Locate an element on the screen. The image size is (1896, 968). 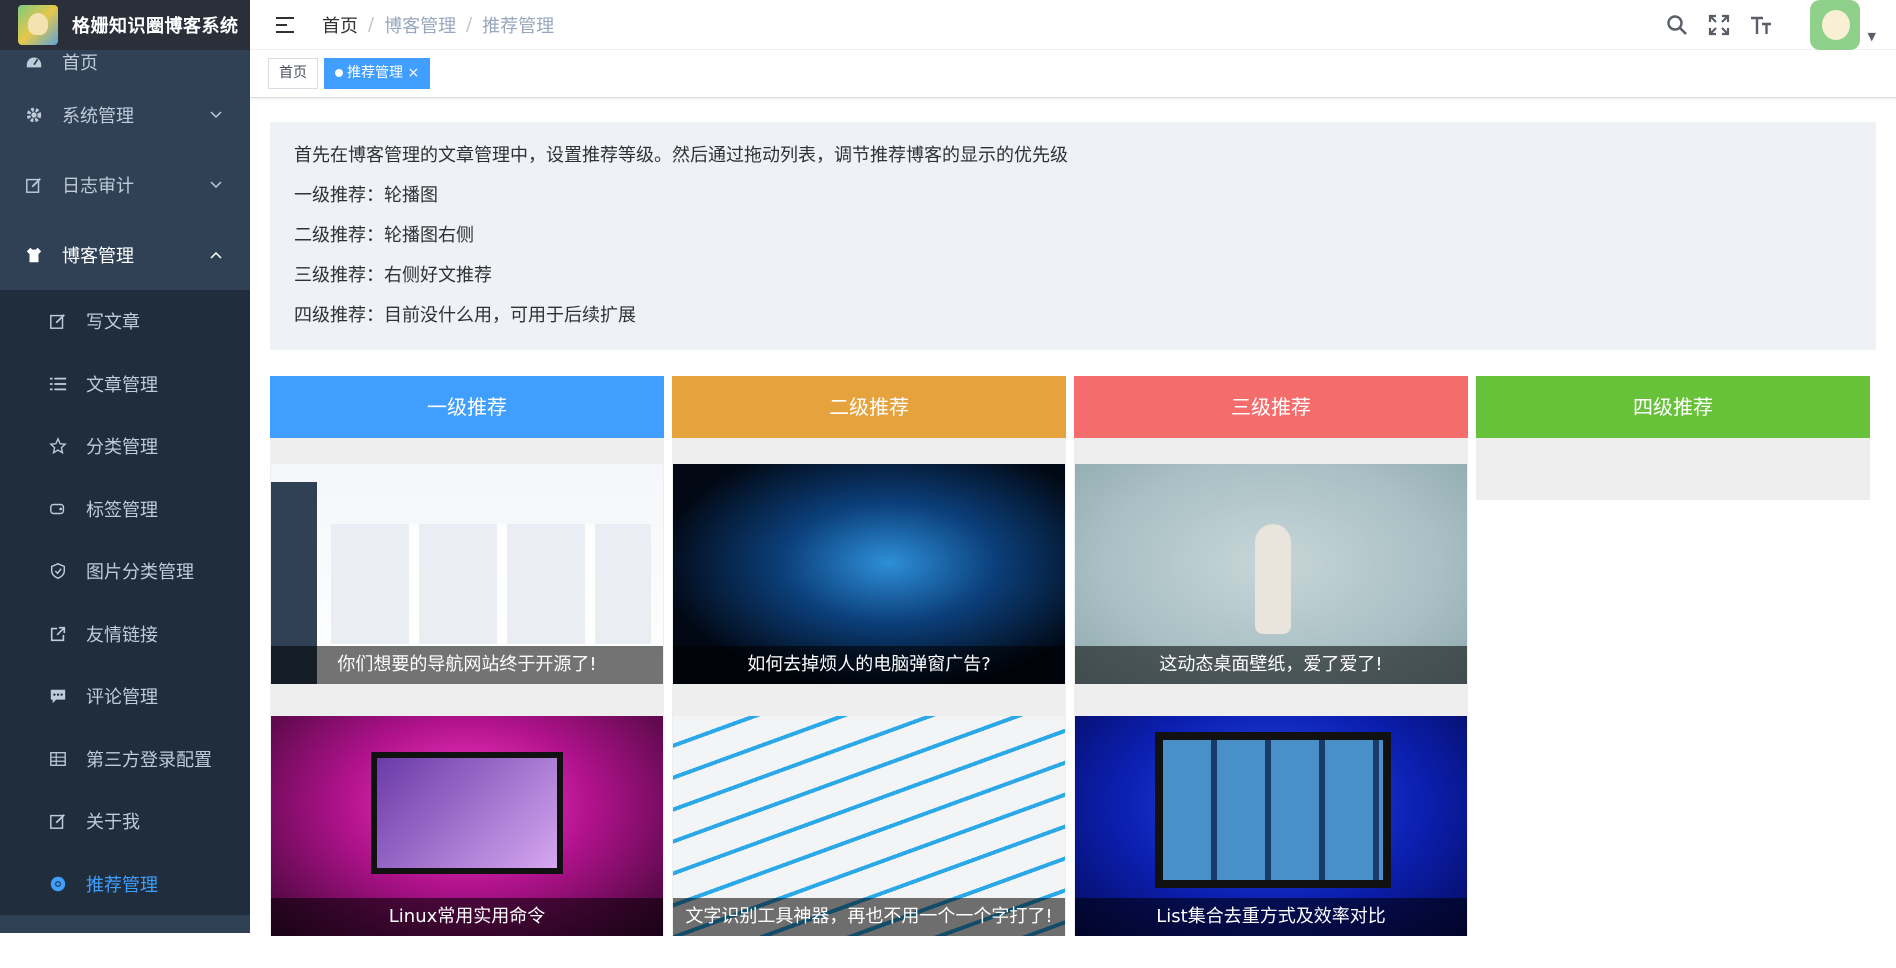
sidebar-item-image-categories: 图片分类管理 is located at coordinates (125, 571).